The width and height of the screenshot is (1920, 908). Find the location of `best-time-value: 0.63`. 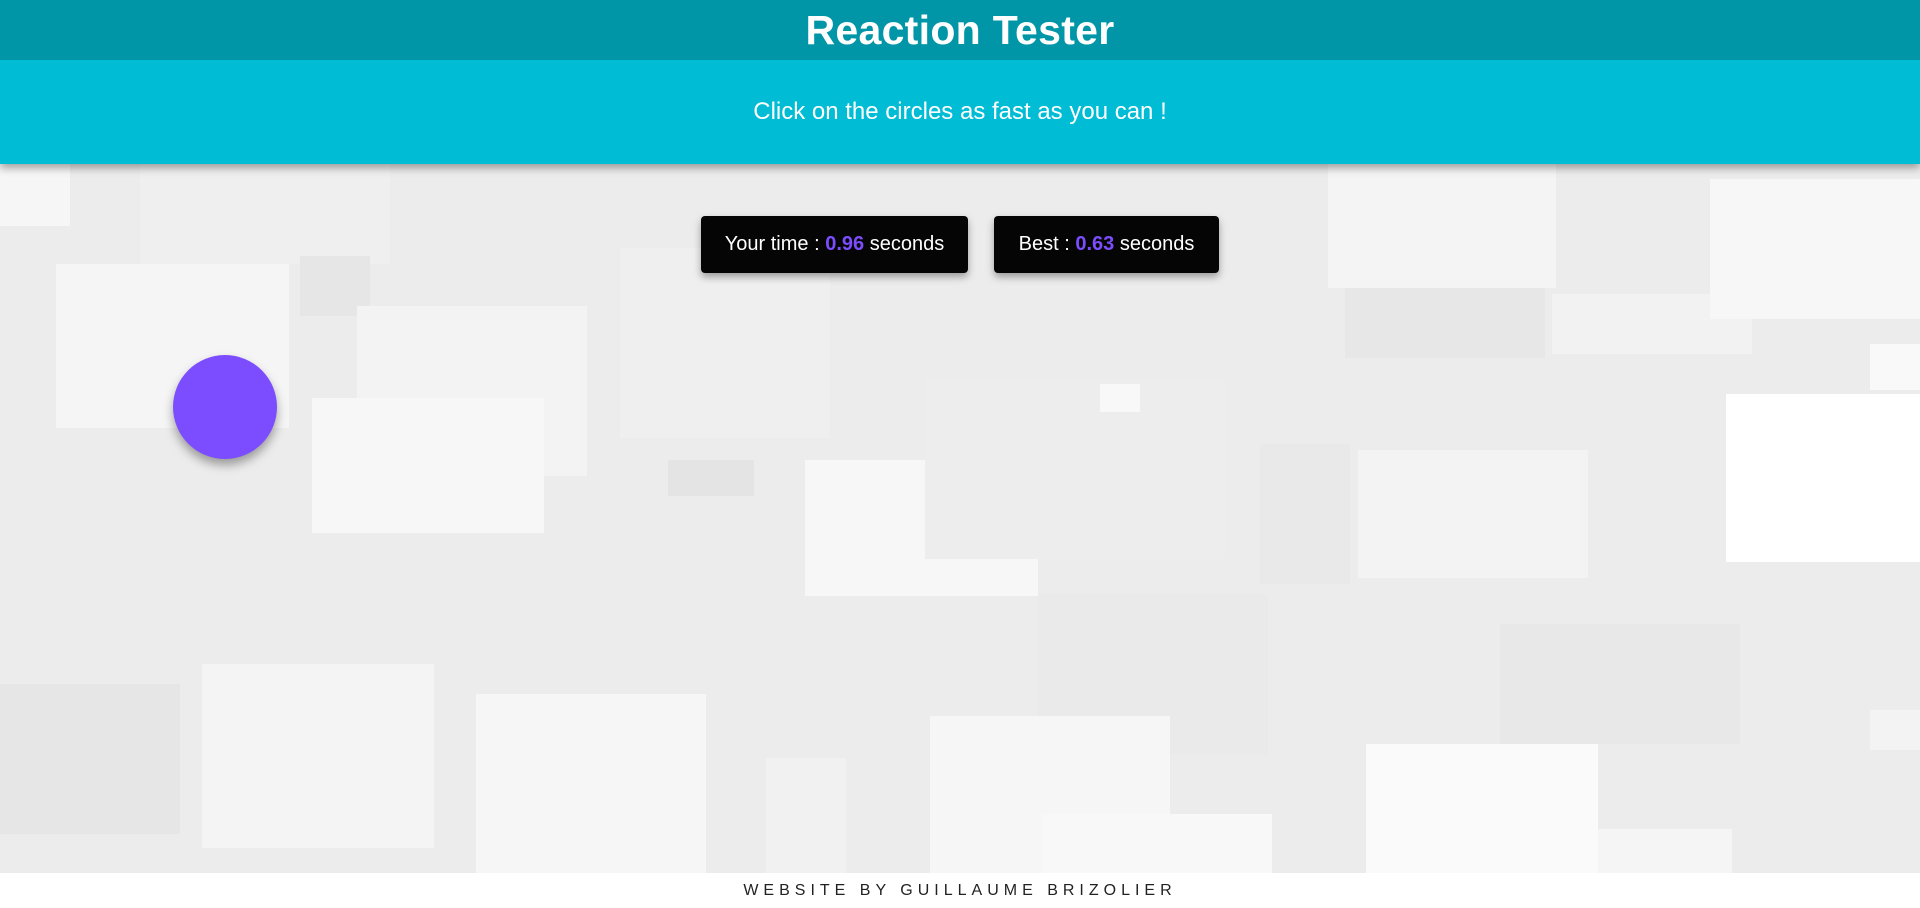

best-time-value: 0.63 is located at coordinates (1095, 244).